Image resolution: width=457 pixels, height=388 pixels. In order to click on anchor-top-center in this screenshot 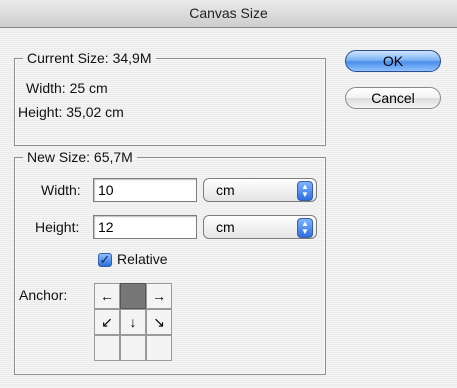, I will do `click(133, 296)`.